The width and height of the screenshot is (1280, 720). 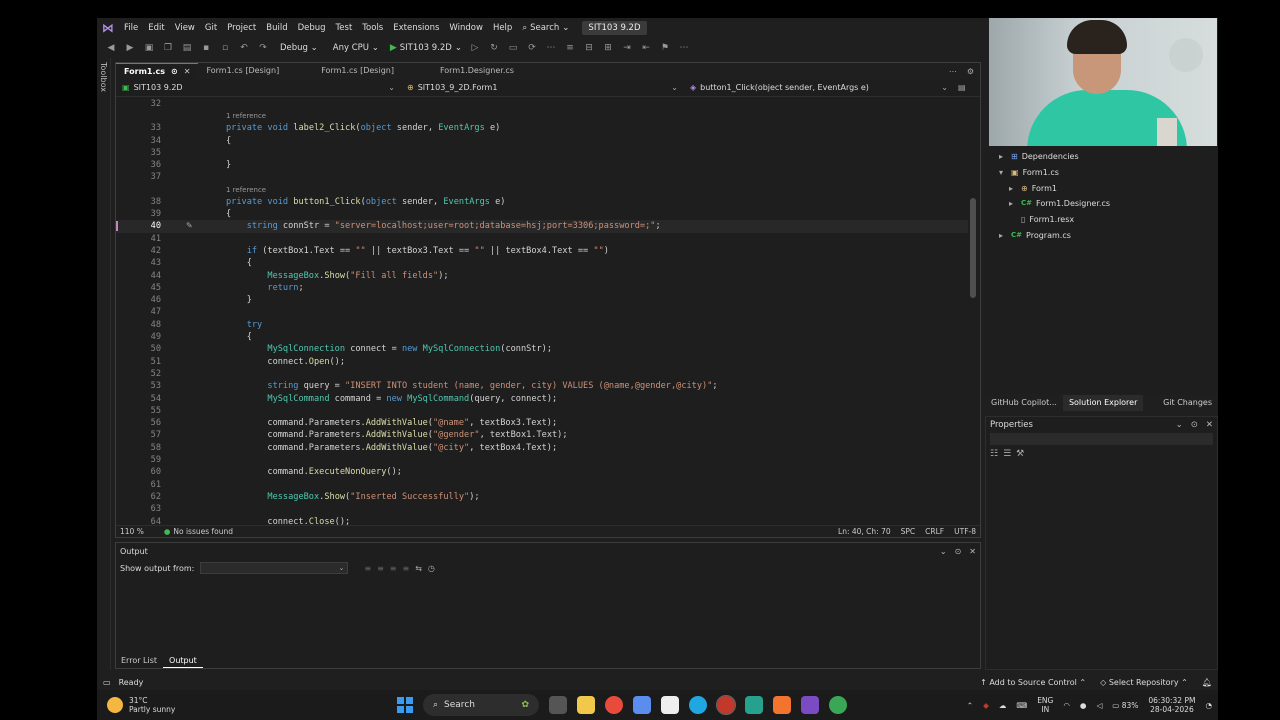 I want to click on issues-label: No issues found, so click(x=203, y=531).